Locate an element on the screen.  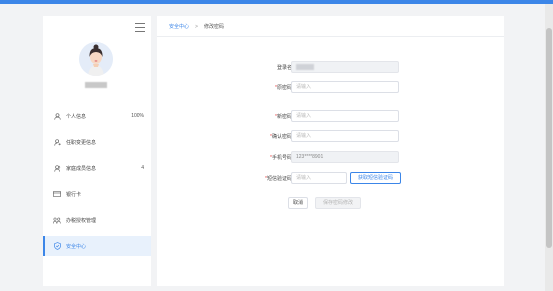
authorization-icon is located at coordinates (57, 220).